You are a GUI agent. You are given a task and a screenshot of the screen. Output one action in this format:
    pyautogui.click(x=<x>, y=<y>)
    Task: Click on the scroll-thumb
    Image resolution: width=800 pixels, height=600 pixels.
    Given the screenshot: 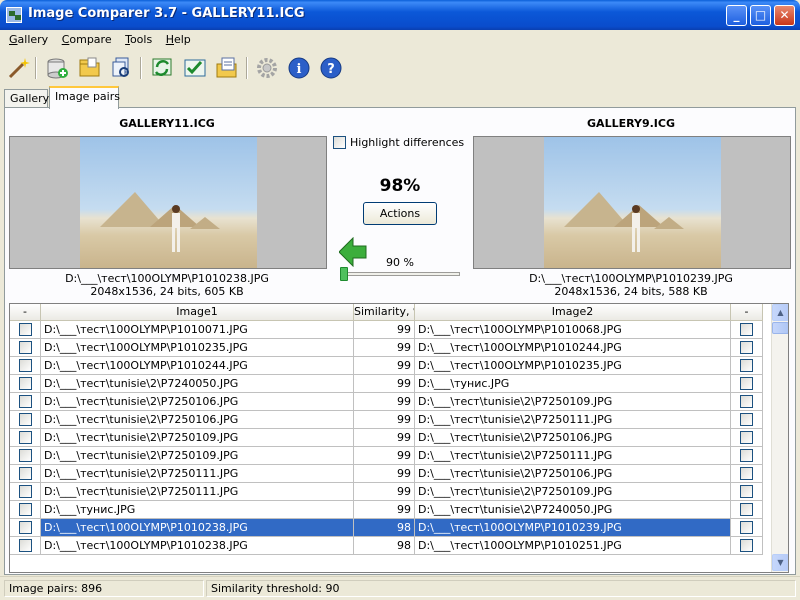 What is the action you would take?
    pyautogui.click(x=780, y=328)
    